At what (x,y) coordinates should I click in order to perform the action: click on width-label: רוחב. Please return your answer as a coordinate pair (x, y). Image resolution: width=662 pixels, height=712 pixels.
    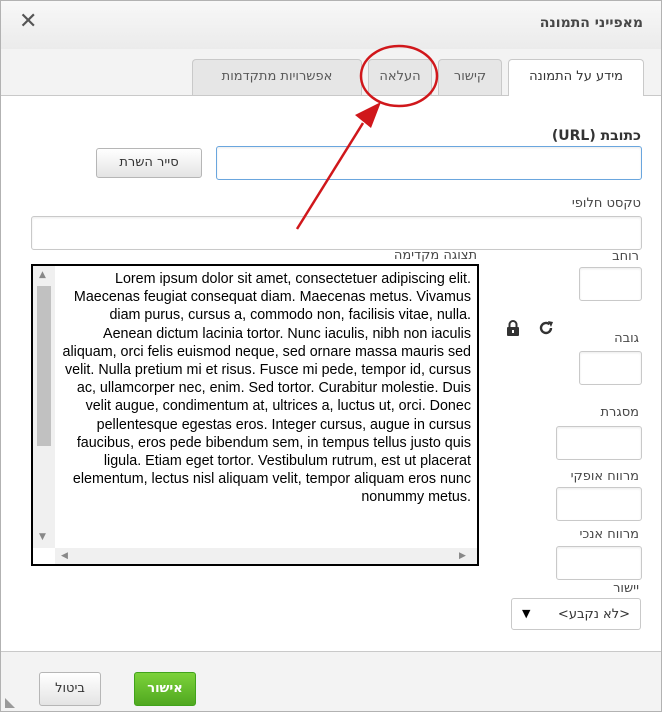
    Looking at the image, I should click on (625, 256).